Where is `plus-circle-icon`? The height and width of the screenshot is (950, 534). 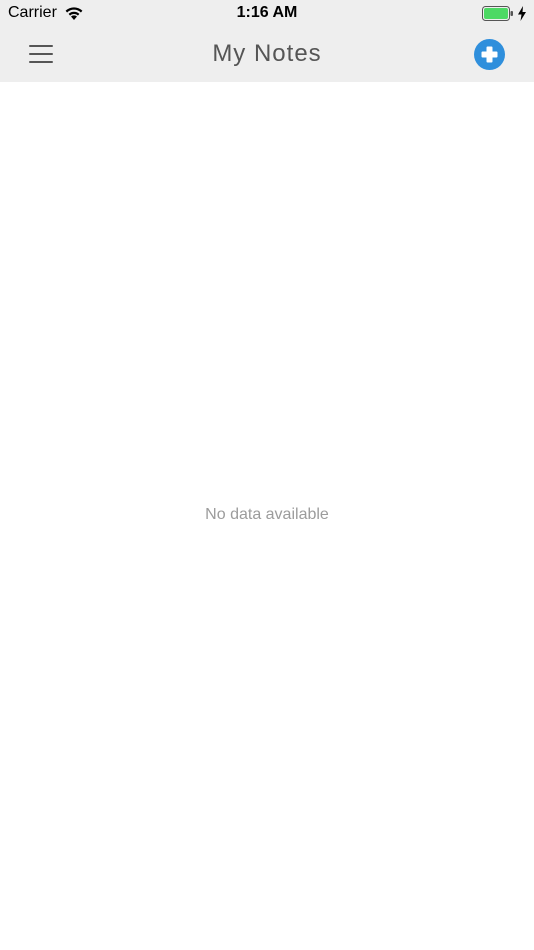 plus-circle-icon is located at coordinates (489, 54).